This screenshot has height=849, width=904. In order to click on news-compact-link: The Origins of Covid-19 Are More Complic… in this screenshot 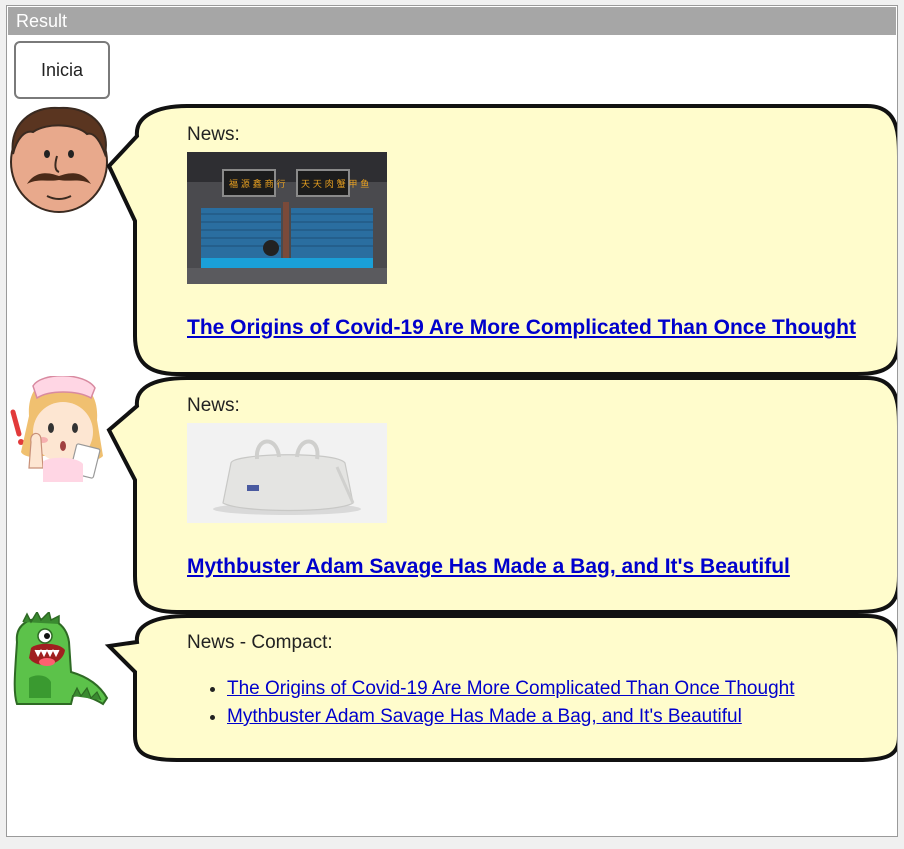, I will do `click(510, 688)`.